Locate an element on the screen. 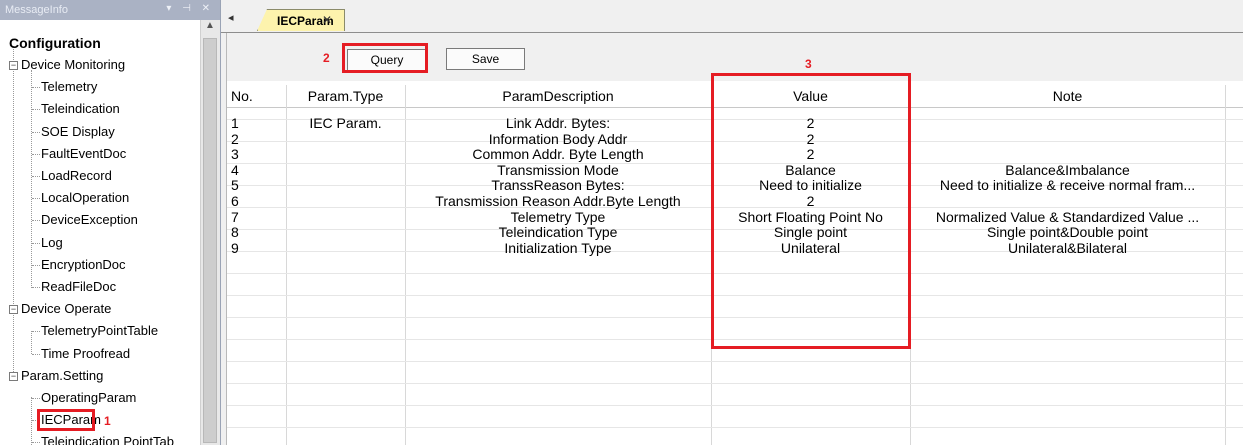 The width and height of the screenshot is (1243, 445). tree-item-telemetrypointtable: TelemetryPointTable is located at coordinates (99, 331).